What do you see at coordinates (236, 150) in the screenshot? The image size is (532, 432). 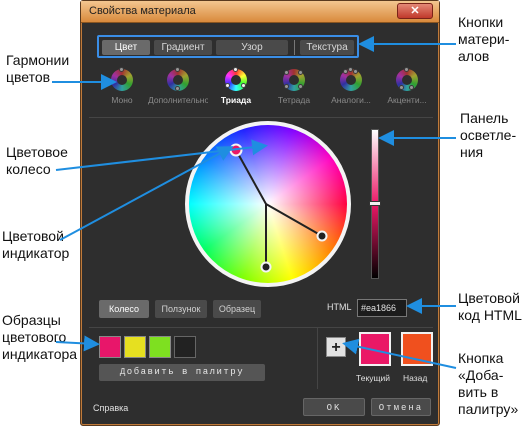 I see `indicator-handle-main` at bounding box center [236, 150].